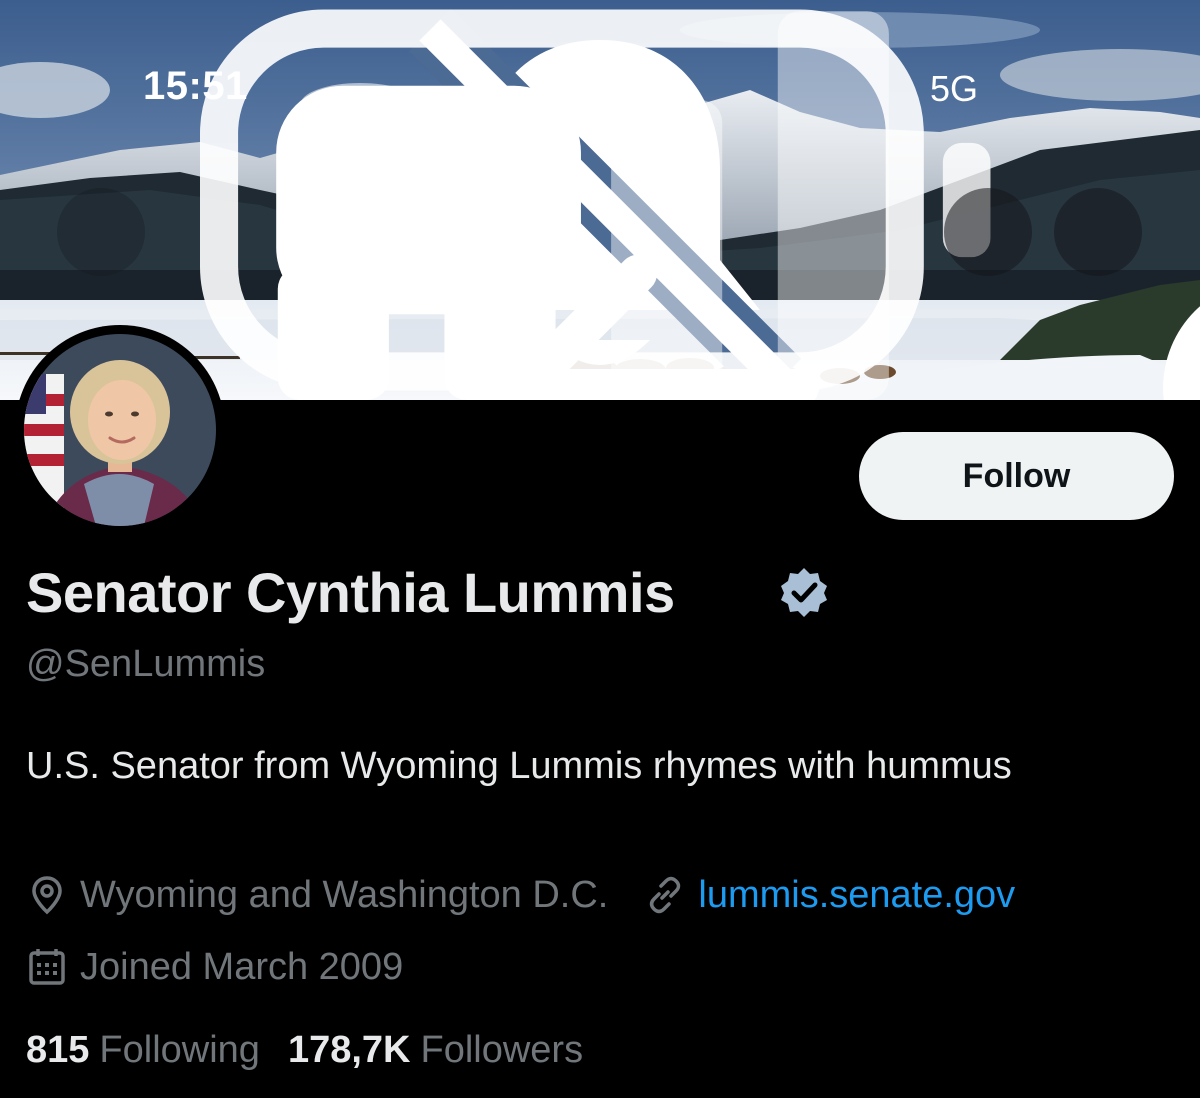  What do you see at coordinates (344, 894) in the screenshot?
I see `location-text: Wyoming and Washington D.C.` at bounding box center [344, 894].